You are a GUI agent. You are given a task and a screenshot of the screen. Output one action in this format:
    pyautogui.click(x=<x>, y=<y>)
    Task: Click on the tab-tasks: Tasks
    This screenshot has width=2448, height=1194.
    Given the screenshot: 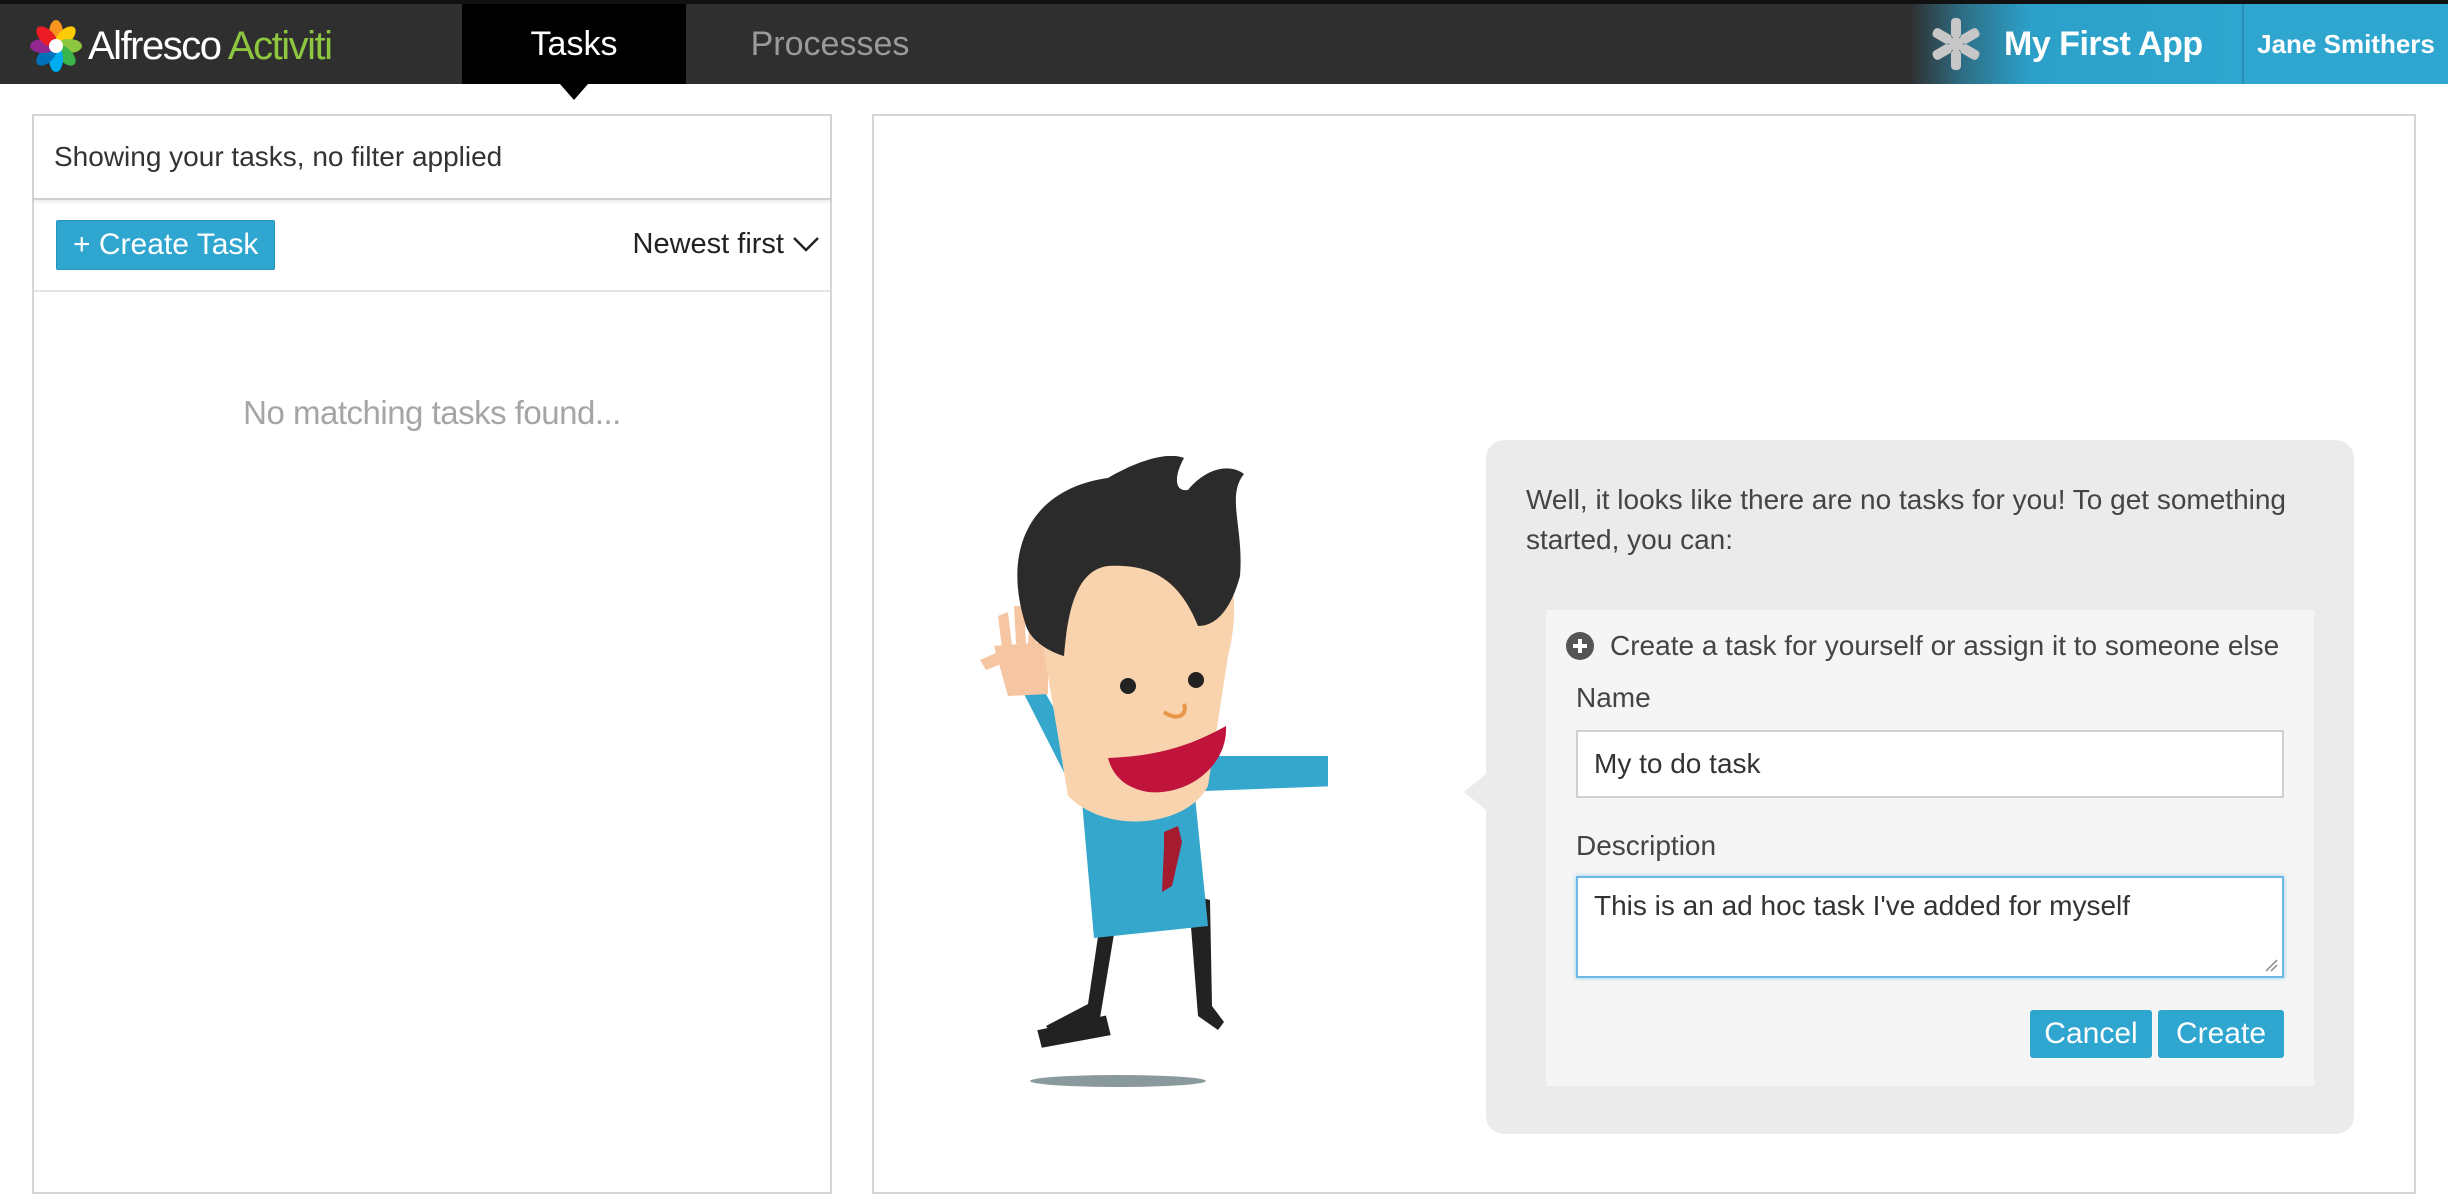 What is the action you would take?
    pyautogui.click(x=574, y=52)
    